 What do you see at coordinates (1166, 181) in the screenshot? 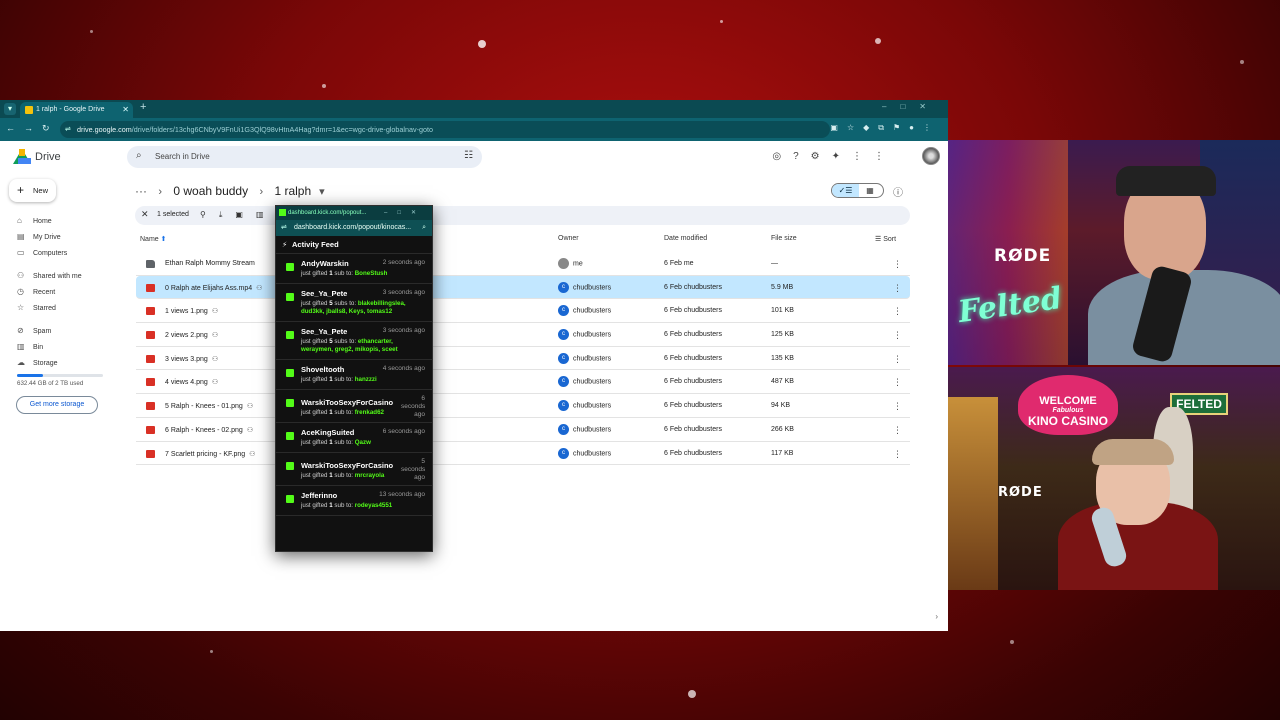
I see `headphones` at bounding box center [1166, 181].